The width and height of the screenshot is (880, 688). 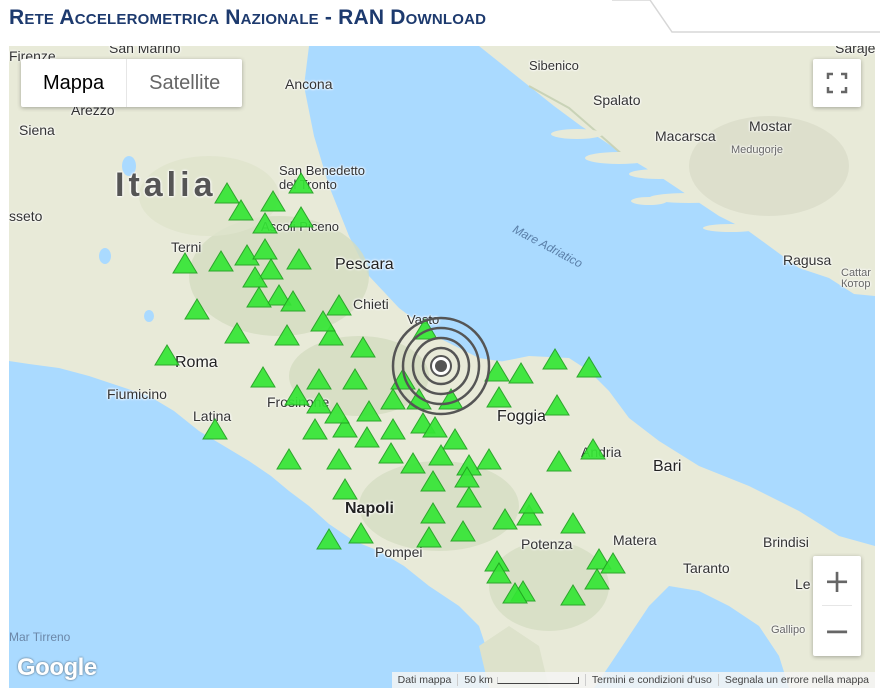 What do you see at coordinates (855, 51) in the screenshot?
I see `city-label-sarajevo: Saraje` at bounding box center [855, 51].